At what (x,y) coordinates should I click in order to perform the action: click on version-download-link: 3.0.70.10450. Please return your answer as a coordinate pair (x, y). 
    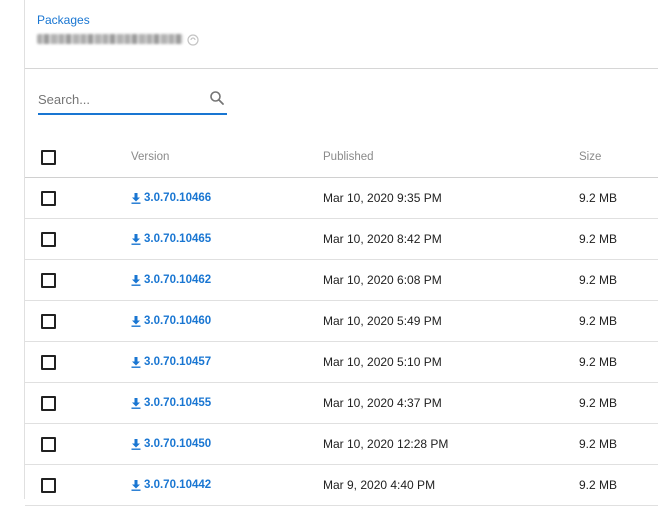
    Looking at the image, I should click on (171, 444).